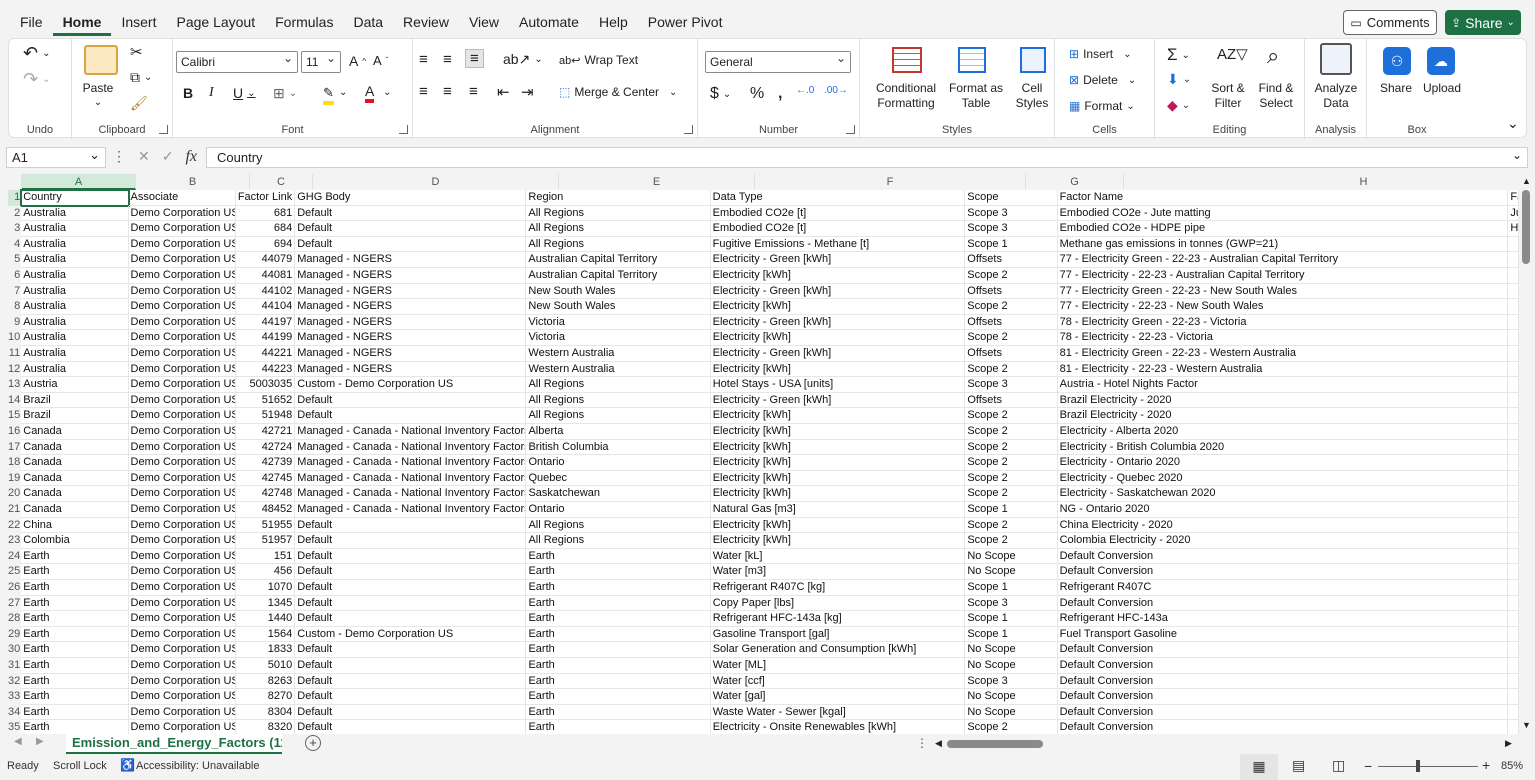  I want to click on format-cells-button: ▦ Format ⌄, so click(1102, 106).